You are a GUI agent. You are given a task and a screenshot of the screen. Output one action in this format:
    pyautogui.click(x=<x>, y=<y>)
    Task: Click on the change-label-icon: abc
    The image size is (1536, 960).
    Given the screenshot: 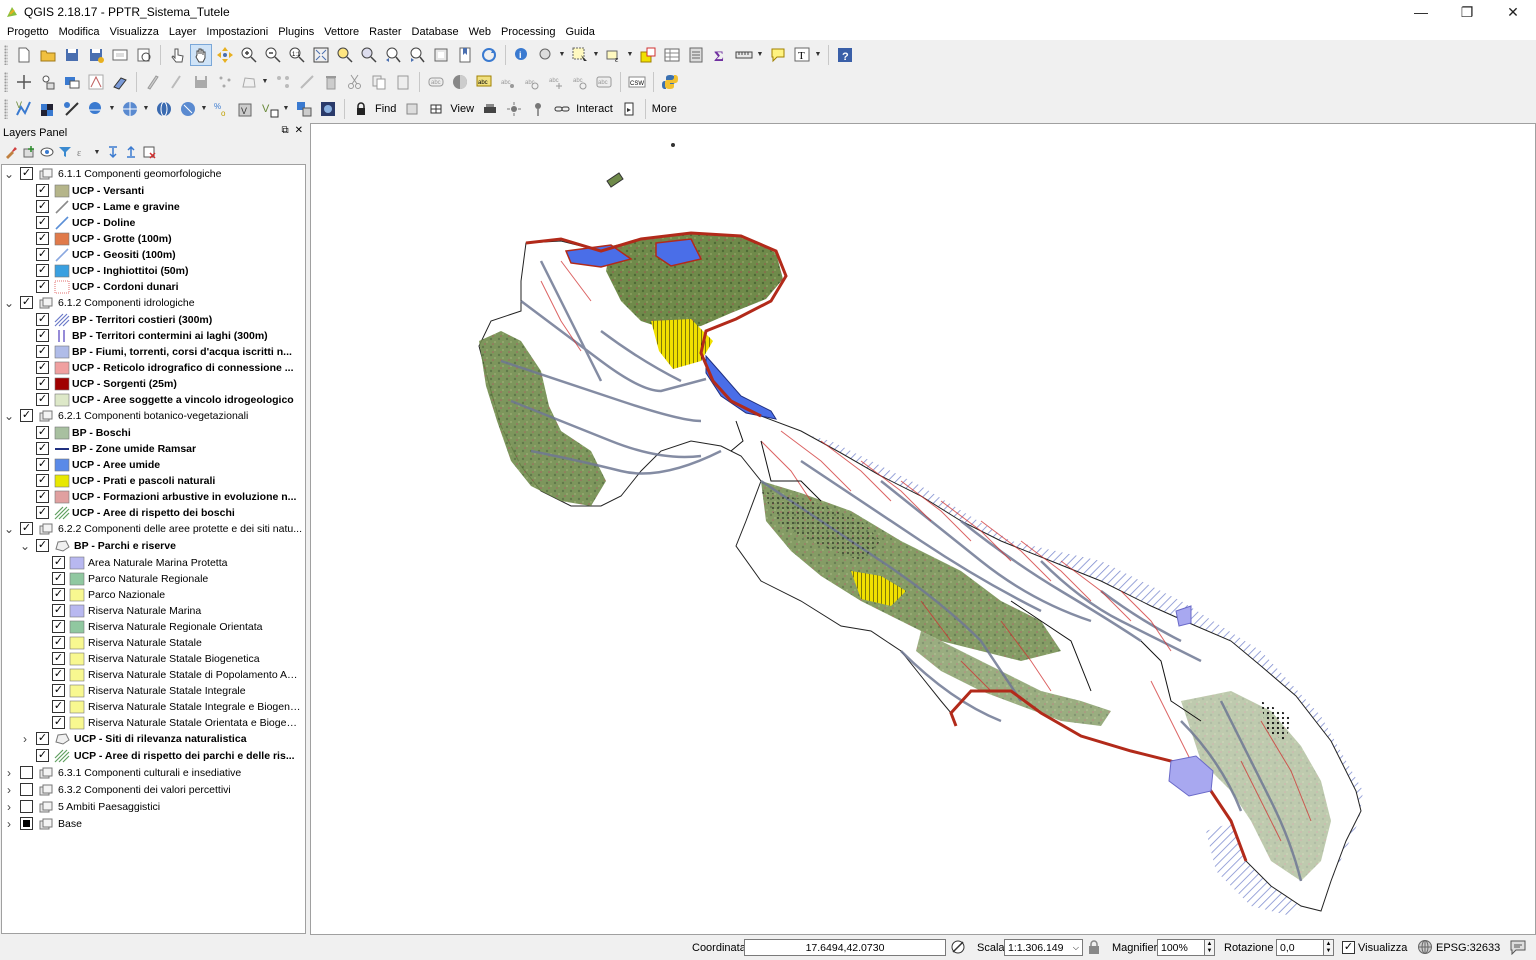 What is the action you would take?
    pyautogui.click(x=604, y=82)
    